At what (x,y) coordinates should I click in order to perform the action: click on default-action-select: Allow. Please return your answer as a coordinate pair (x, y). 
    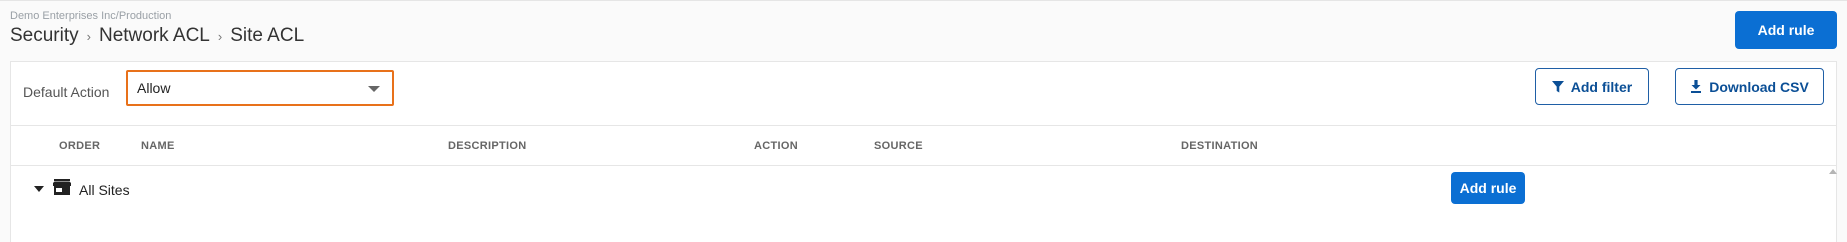
    Looking at the image, I should click on (260, 88).